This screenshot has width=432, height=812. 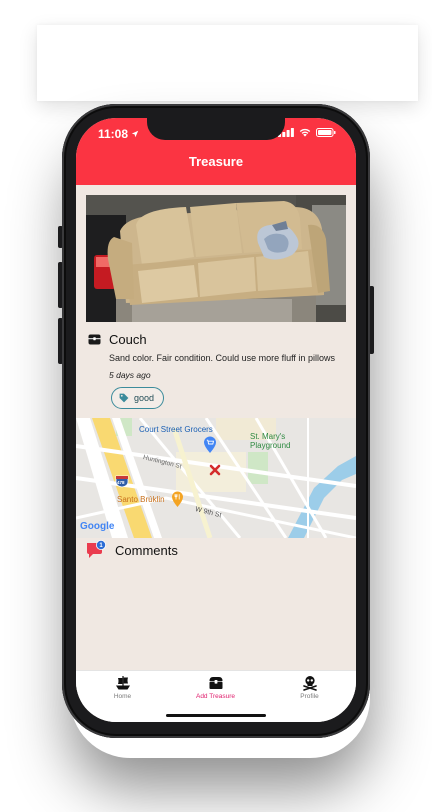 I want to click on comments-label: Comments, so click(x=146, y=550).